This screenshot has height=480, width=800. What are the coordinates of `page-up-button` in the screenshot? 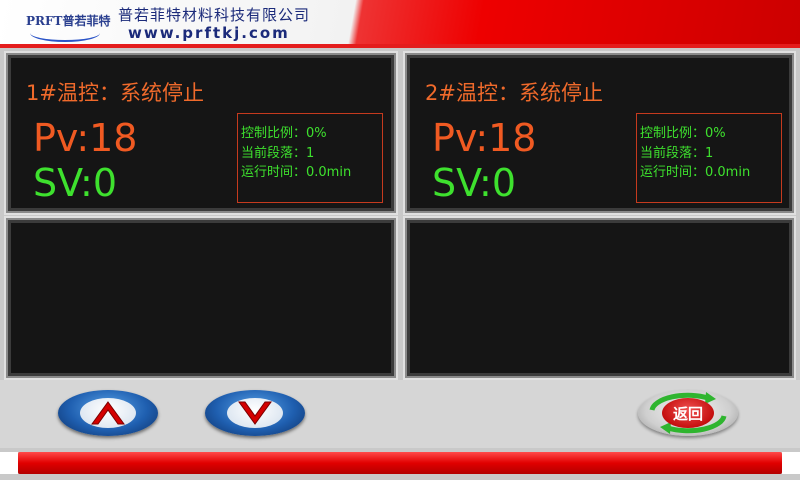 It's located at (108, 413).